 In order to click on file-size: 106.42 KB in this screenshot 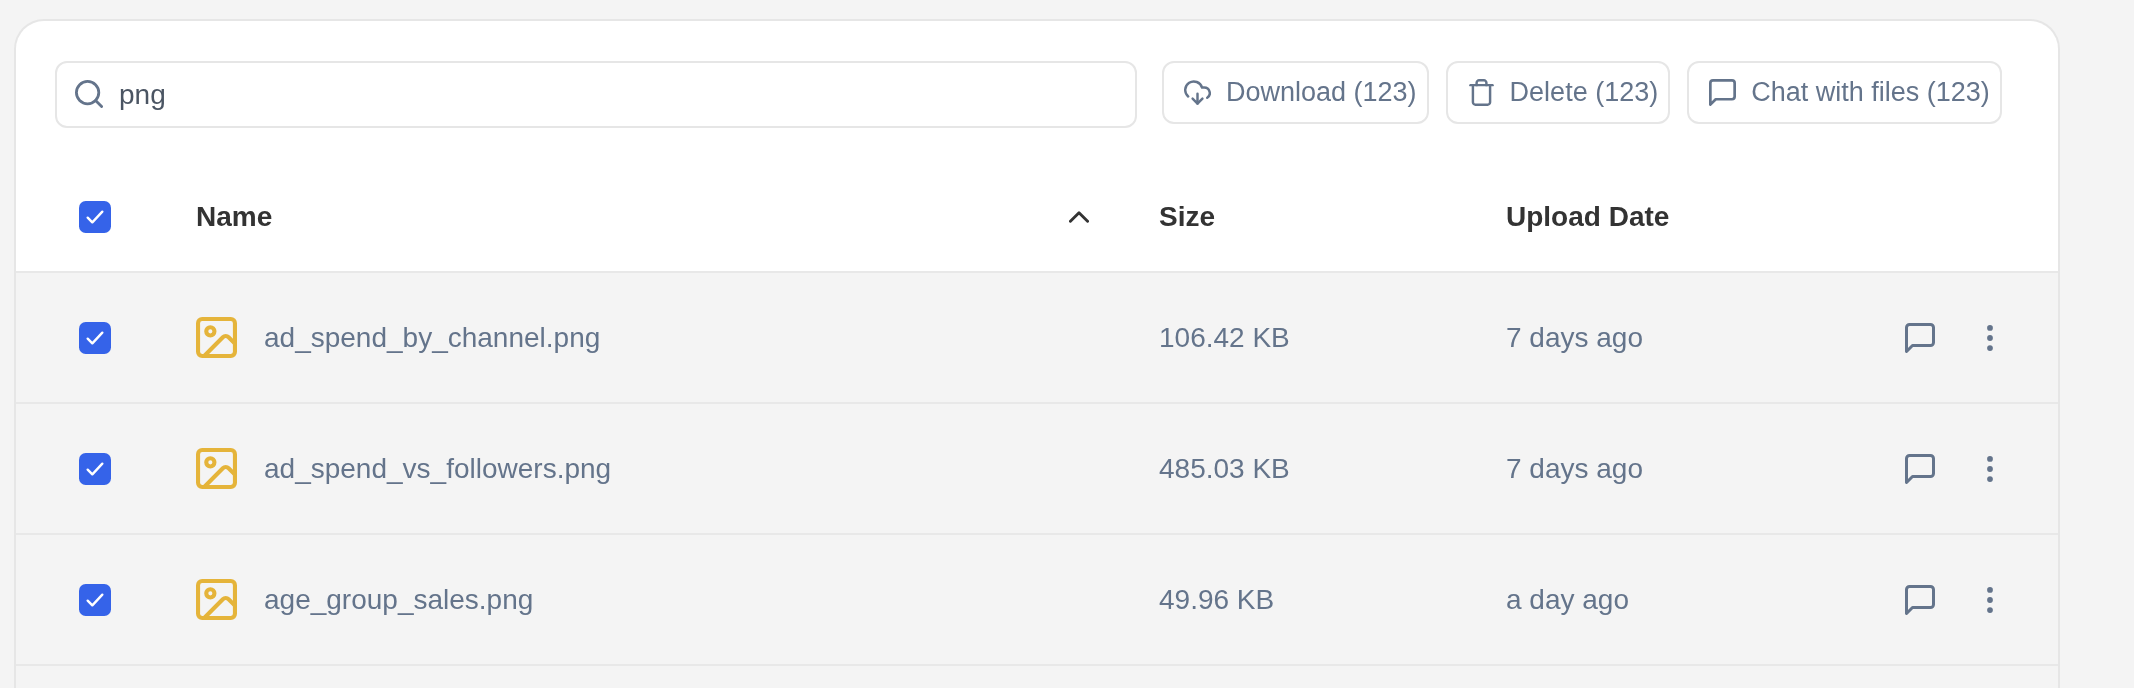, I will do `click(1224, 337)`.